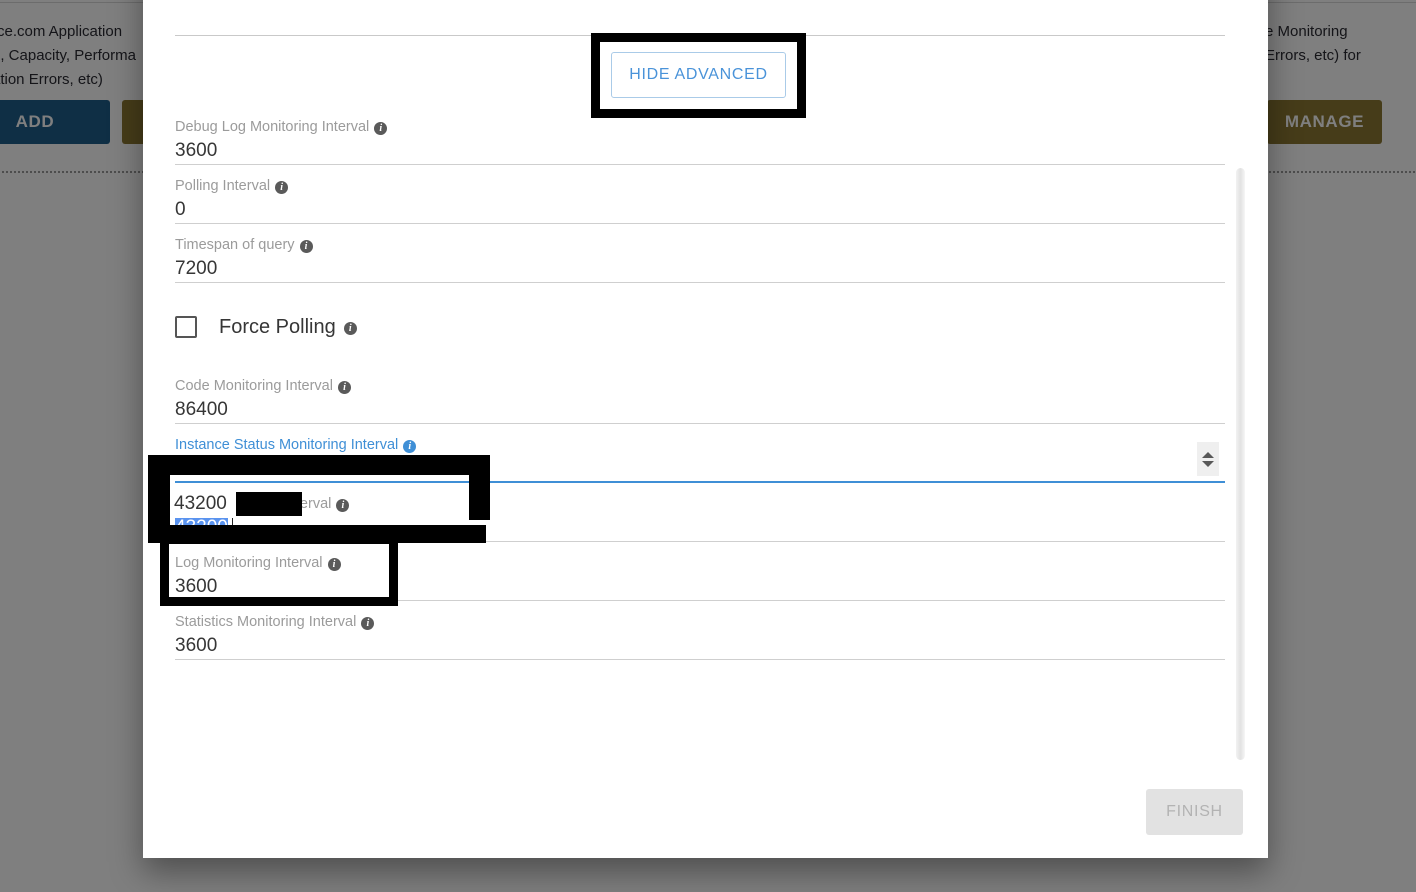 The image size is (1416, 892). What do you see at coordinates (700, 504) in the screenshot?
I see `field-label: Audit Monitoring Interval i` at bounding box center [700, 504].